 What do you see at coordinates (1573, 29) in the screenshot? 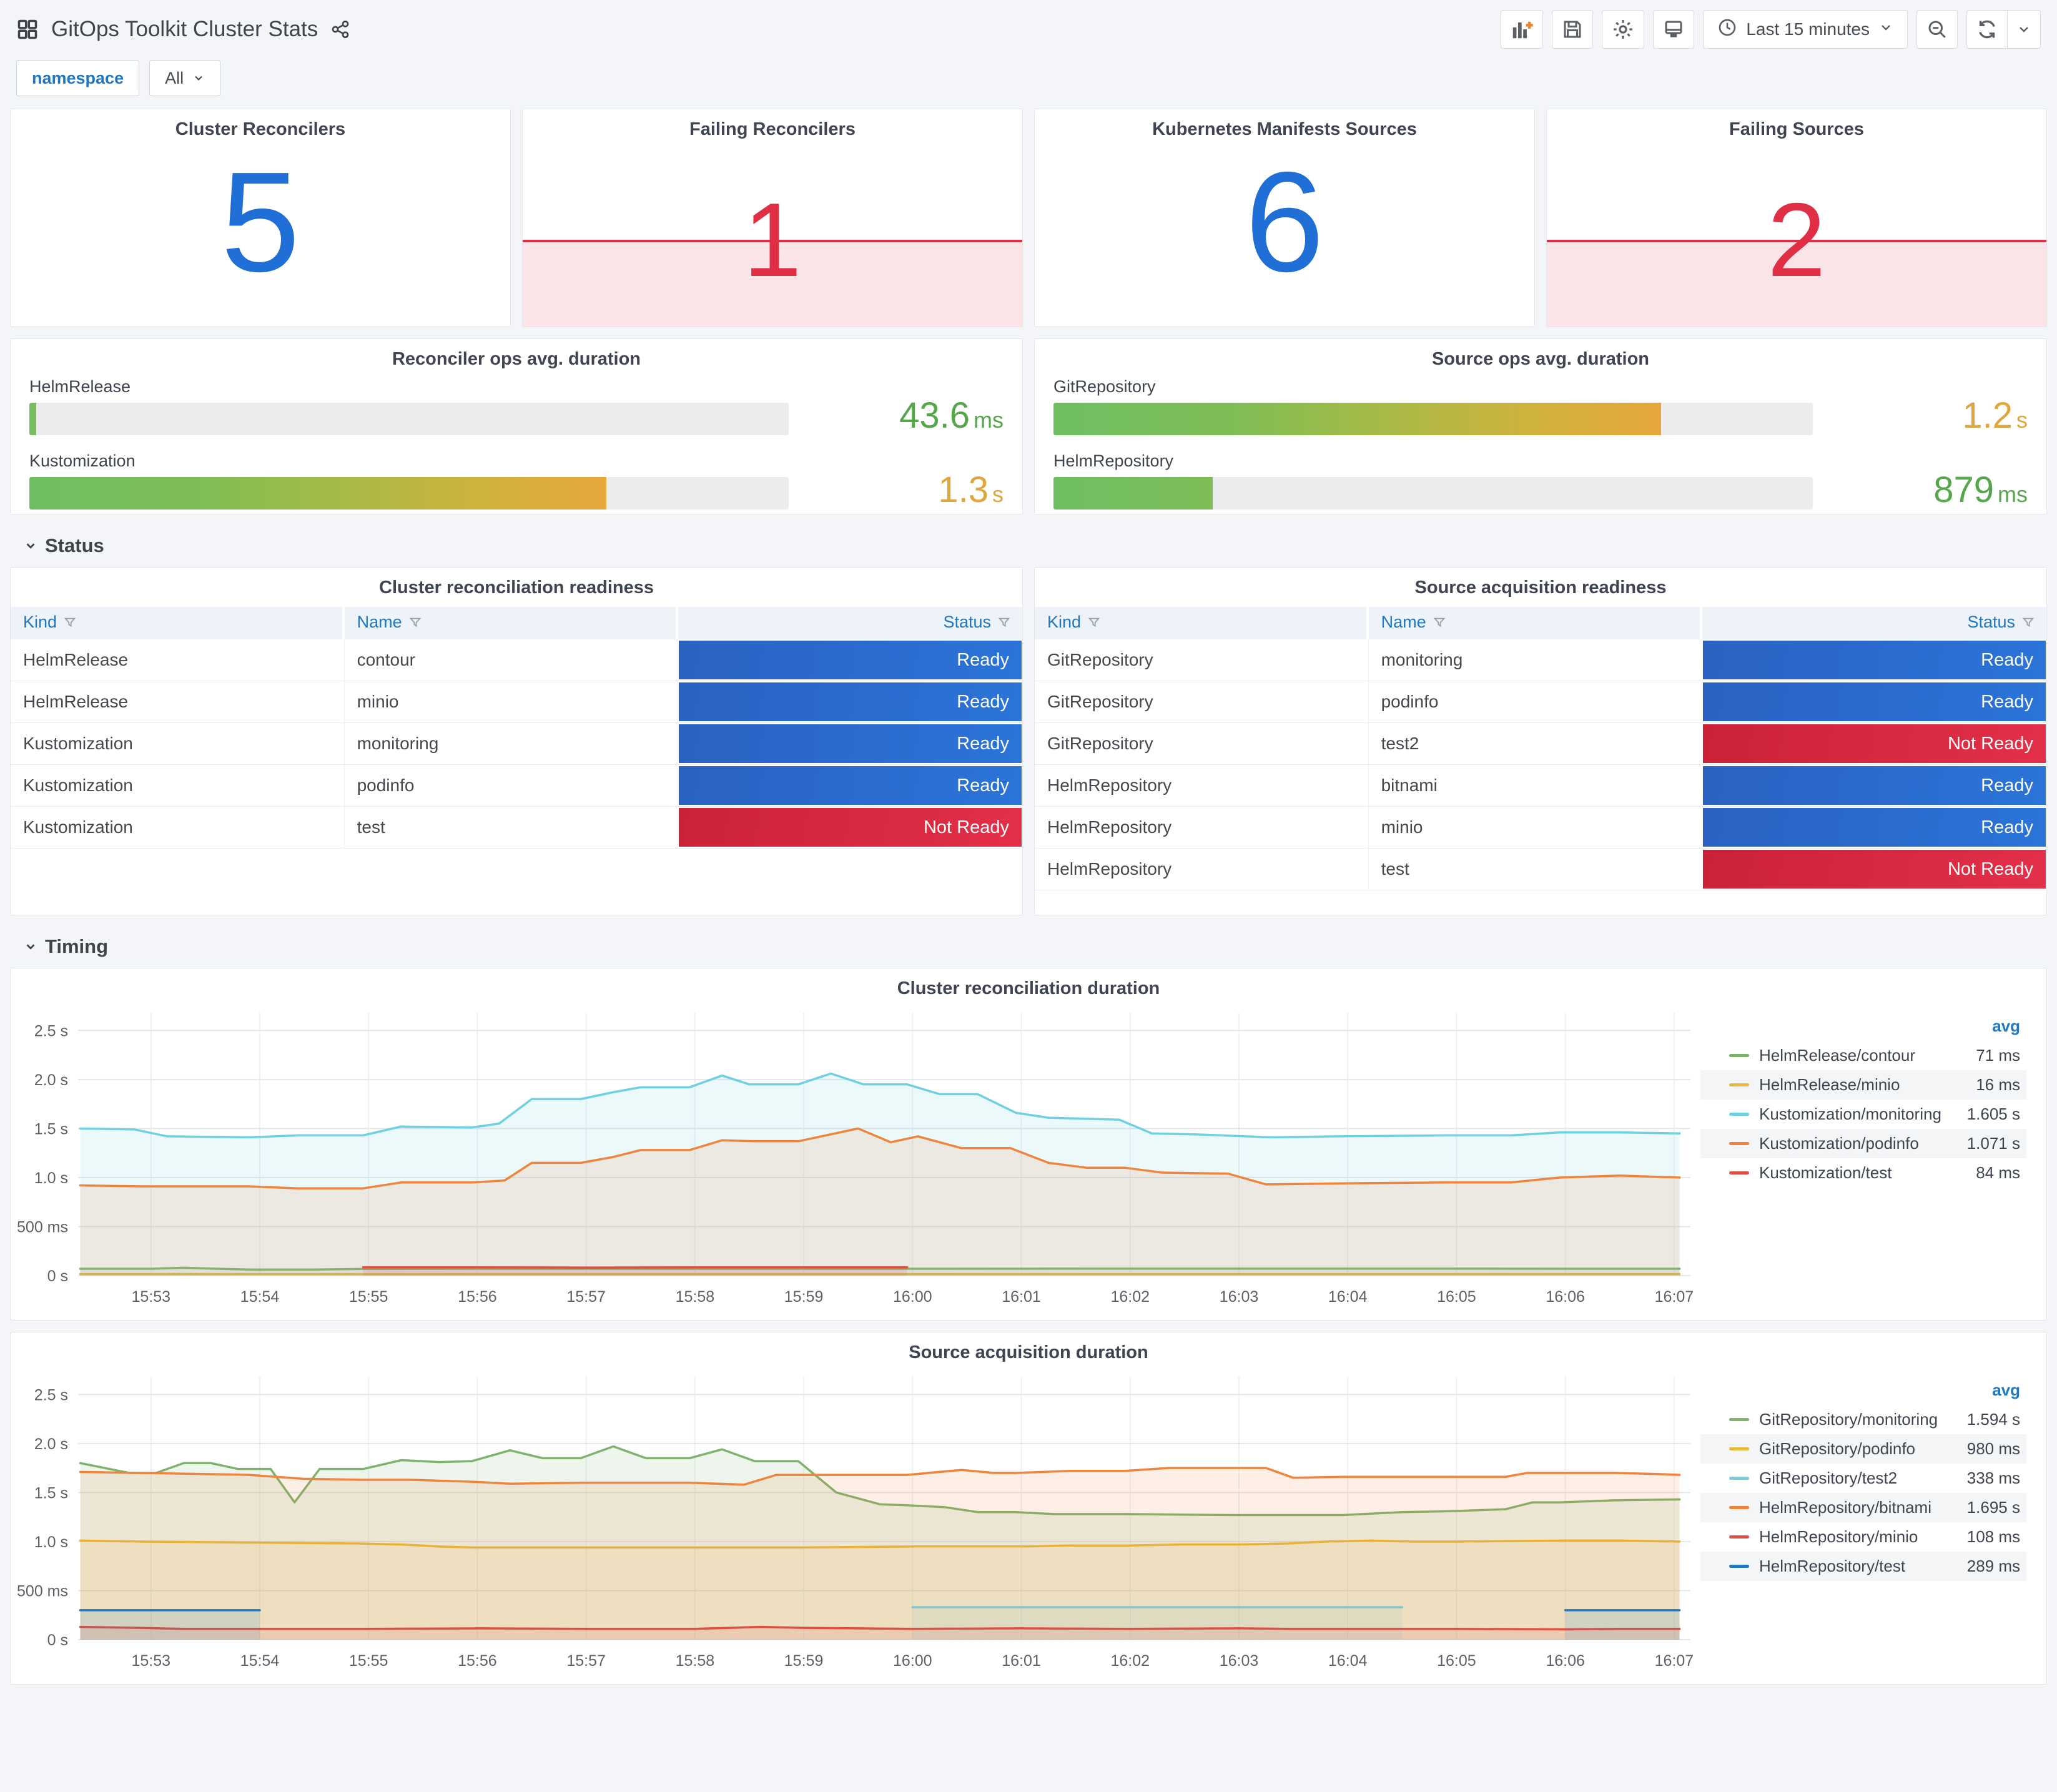
I see `save-dashboard-button` at bounding box center [1573, 29].